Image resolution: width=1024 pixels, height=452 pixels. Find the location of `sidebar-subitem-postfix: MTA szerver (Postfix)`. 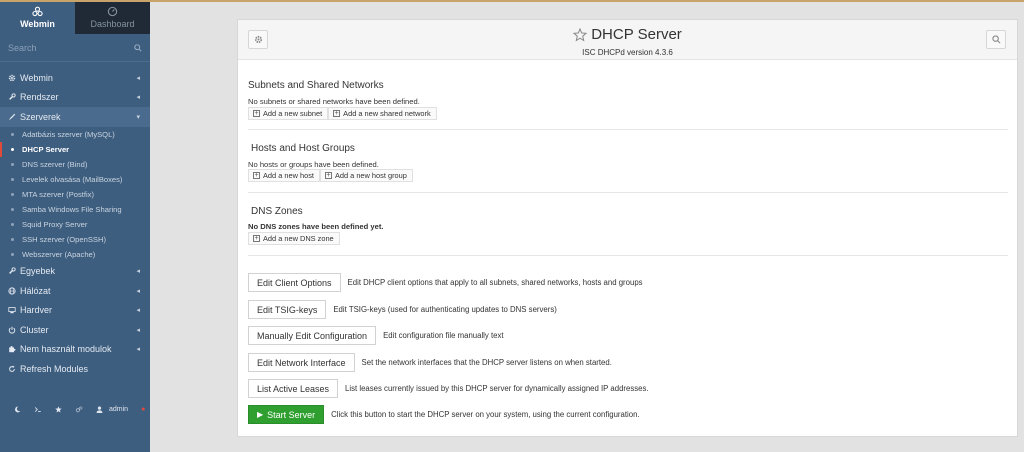

sidebar-subitem-postfix: MTA szerver (Postfix) is located at coordinates (75, 194).